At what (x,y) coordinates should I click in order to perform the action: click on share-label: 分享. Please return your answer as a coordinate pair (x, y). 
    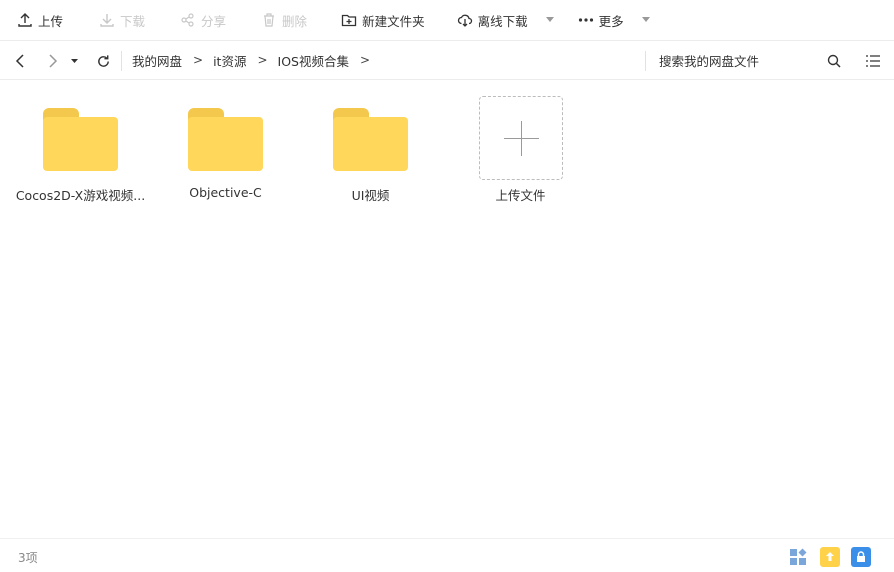
    Looking at the image, I should click on (214, 21).